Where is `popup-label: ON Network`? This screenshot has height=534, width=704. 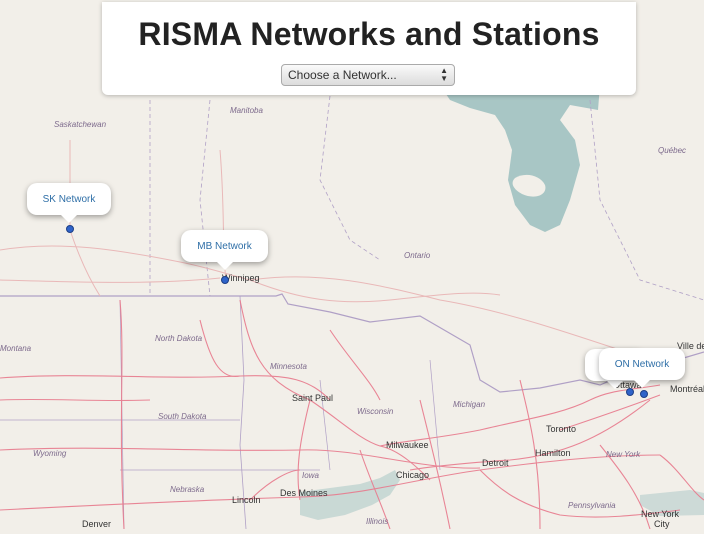
popup-label: ON Network is located at coordinates (642, 364).